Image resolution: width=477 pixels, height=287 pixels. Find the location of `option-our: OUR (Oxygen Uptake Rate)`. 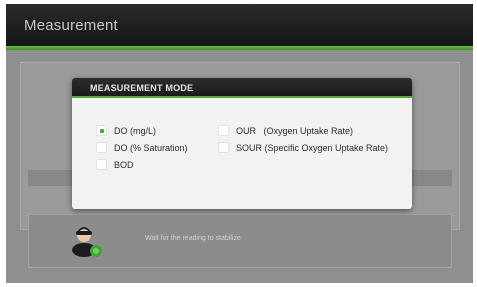

option-our: OUR (Oxygen Uptake Rate) is located at coordinates (285, 130).